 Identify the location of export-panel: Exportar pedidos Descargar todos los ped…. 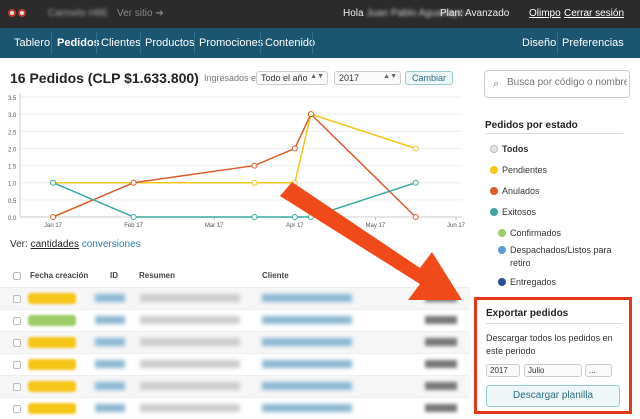
(553, 355).